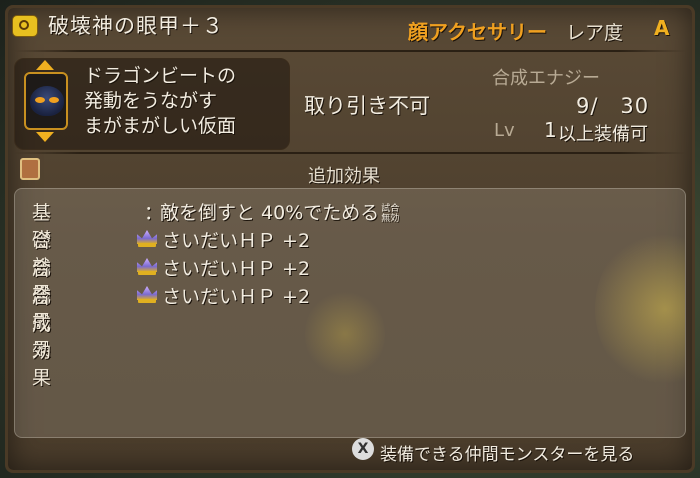 This screenshot has height=478, width=700. I want to click on item-icon-selector, so click(46, 101).